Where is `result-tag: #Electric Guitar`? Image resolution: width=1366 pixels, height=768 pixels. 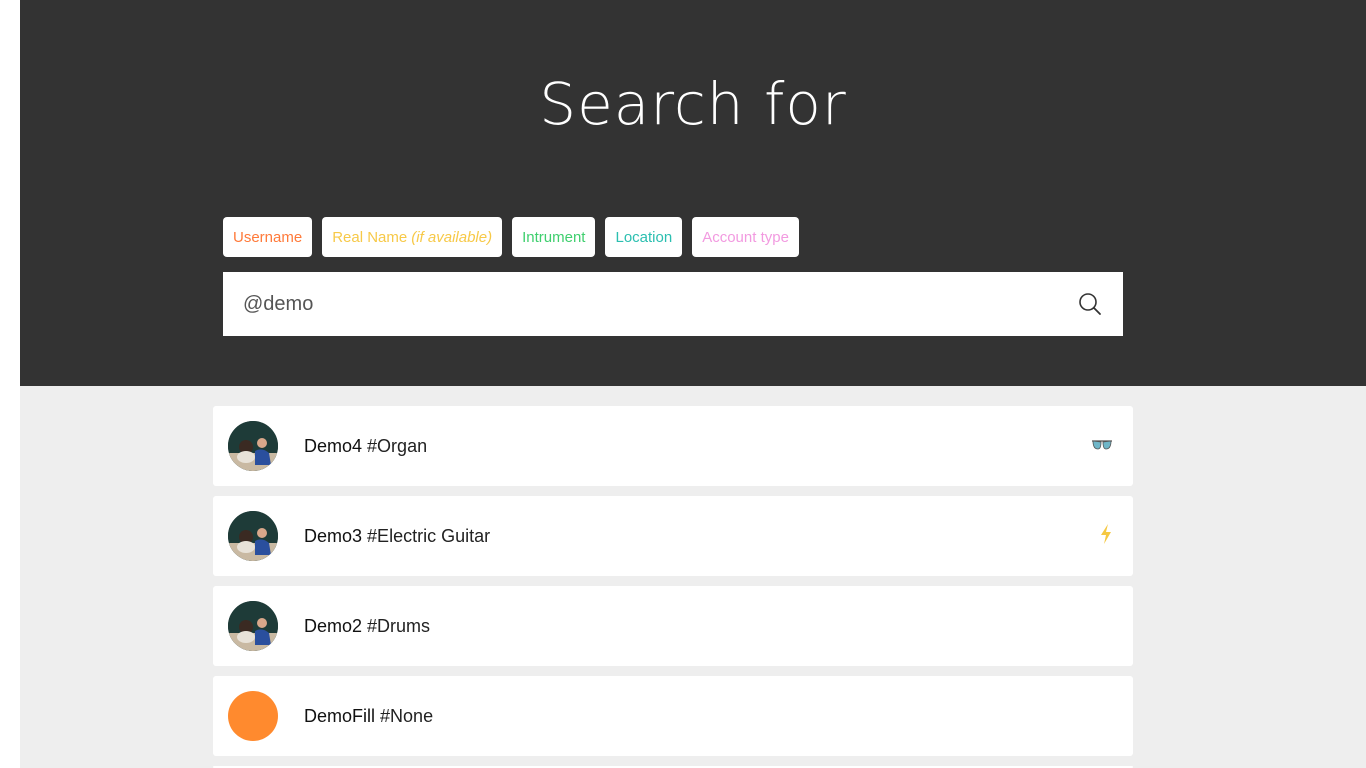
result-tag: #Electric Guitar is located at coordinates (429, 535).